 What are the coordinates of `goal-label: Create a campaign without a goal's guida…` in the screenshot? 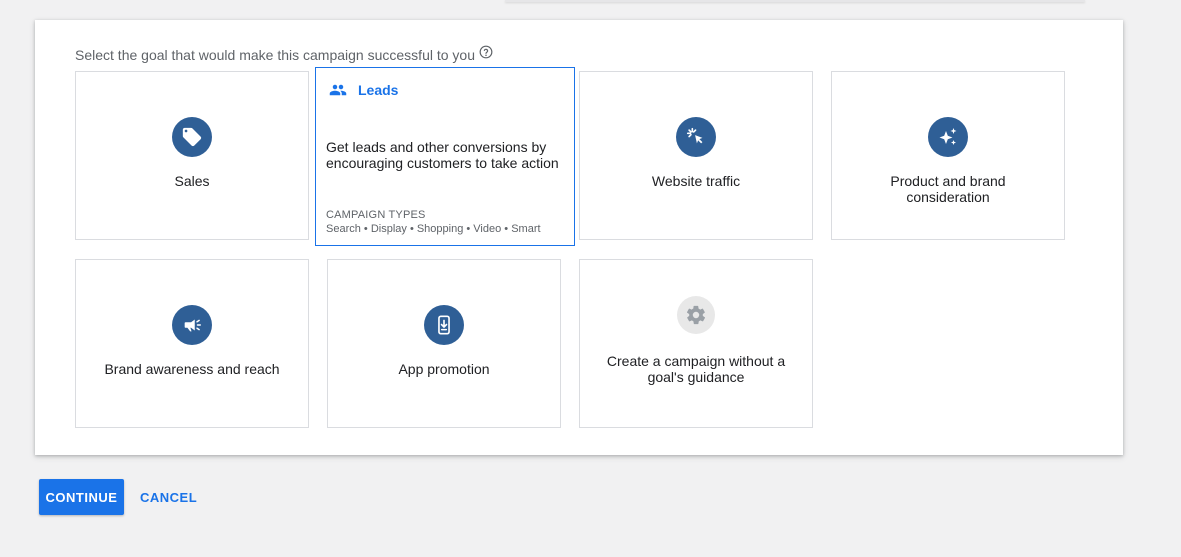 It's located at (696, 369).